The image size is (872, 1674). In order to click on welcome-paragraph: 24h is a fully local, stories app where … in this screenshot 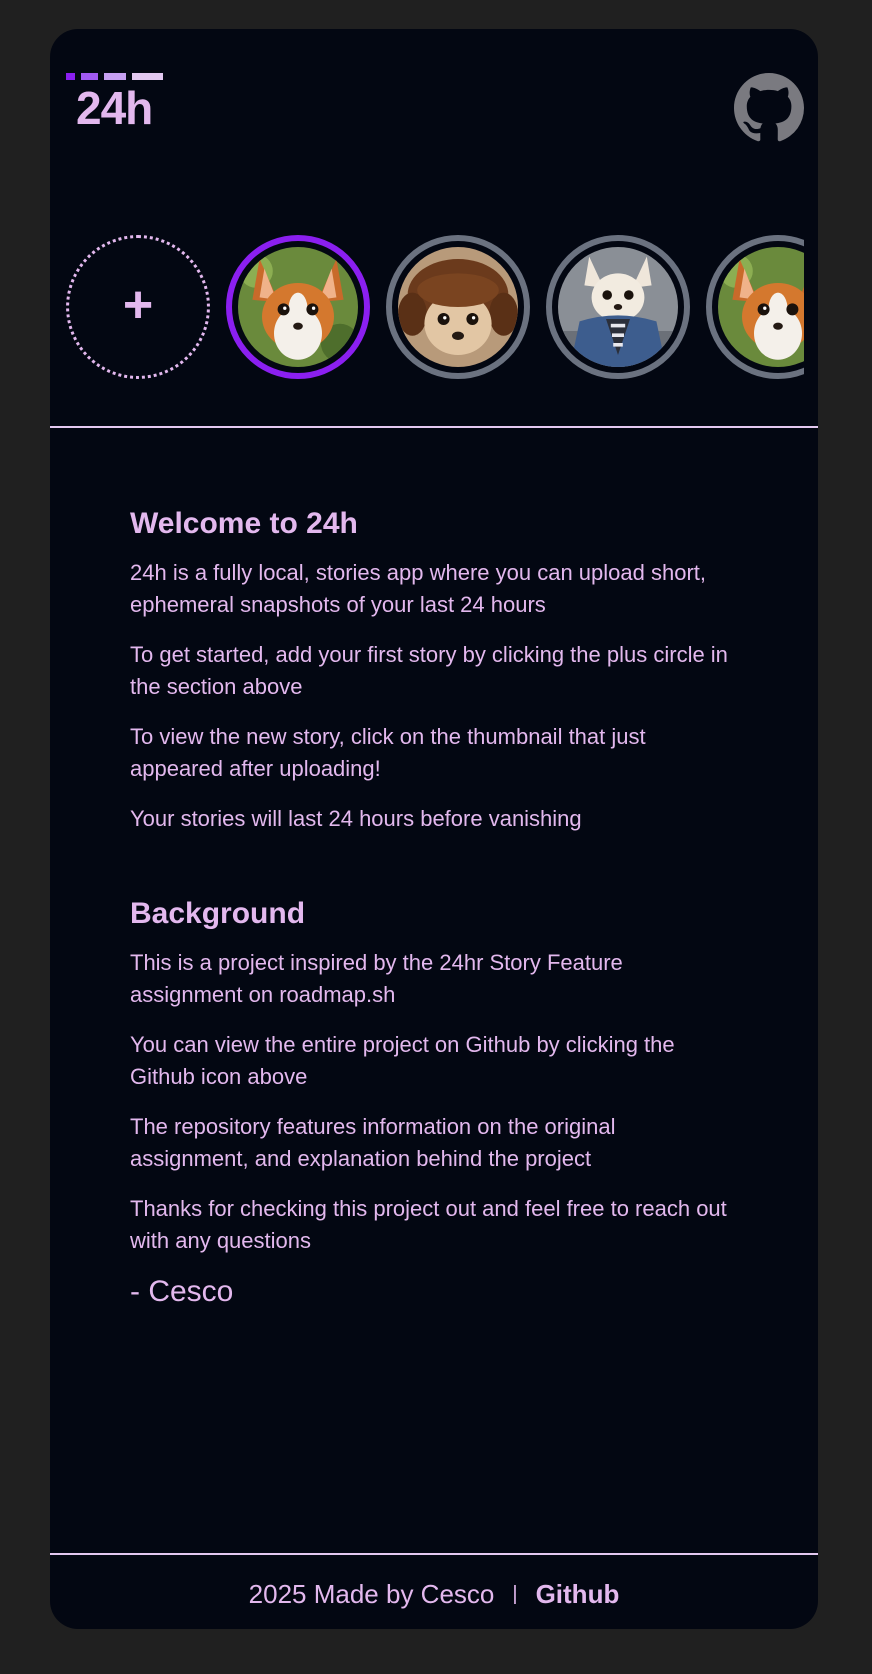, I will do `click(418, 588)`.